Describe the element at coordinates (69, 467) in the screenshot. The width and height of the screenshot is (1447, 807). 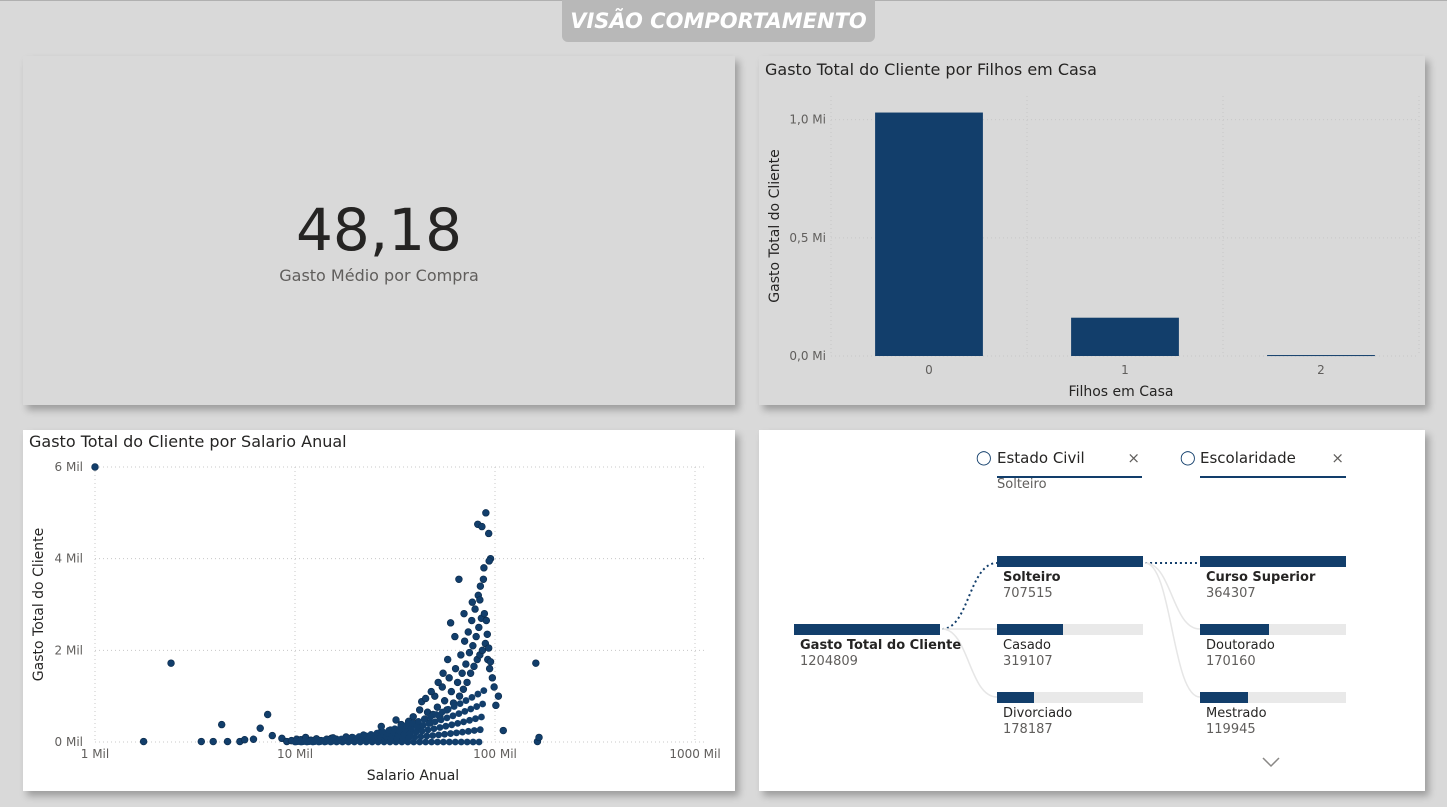
I see `y-tick-label: 6 Mil` at that location.